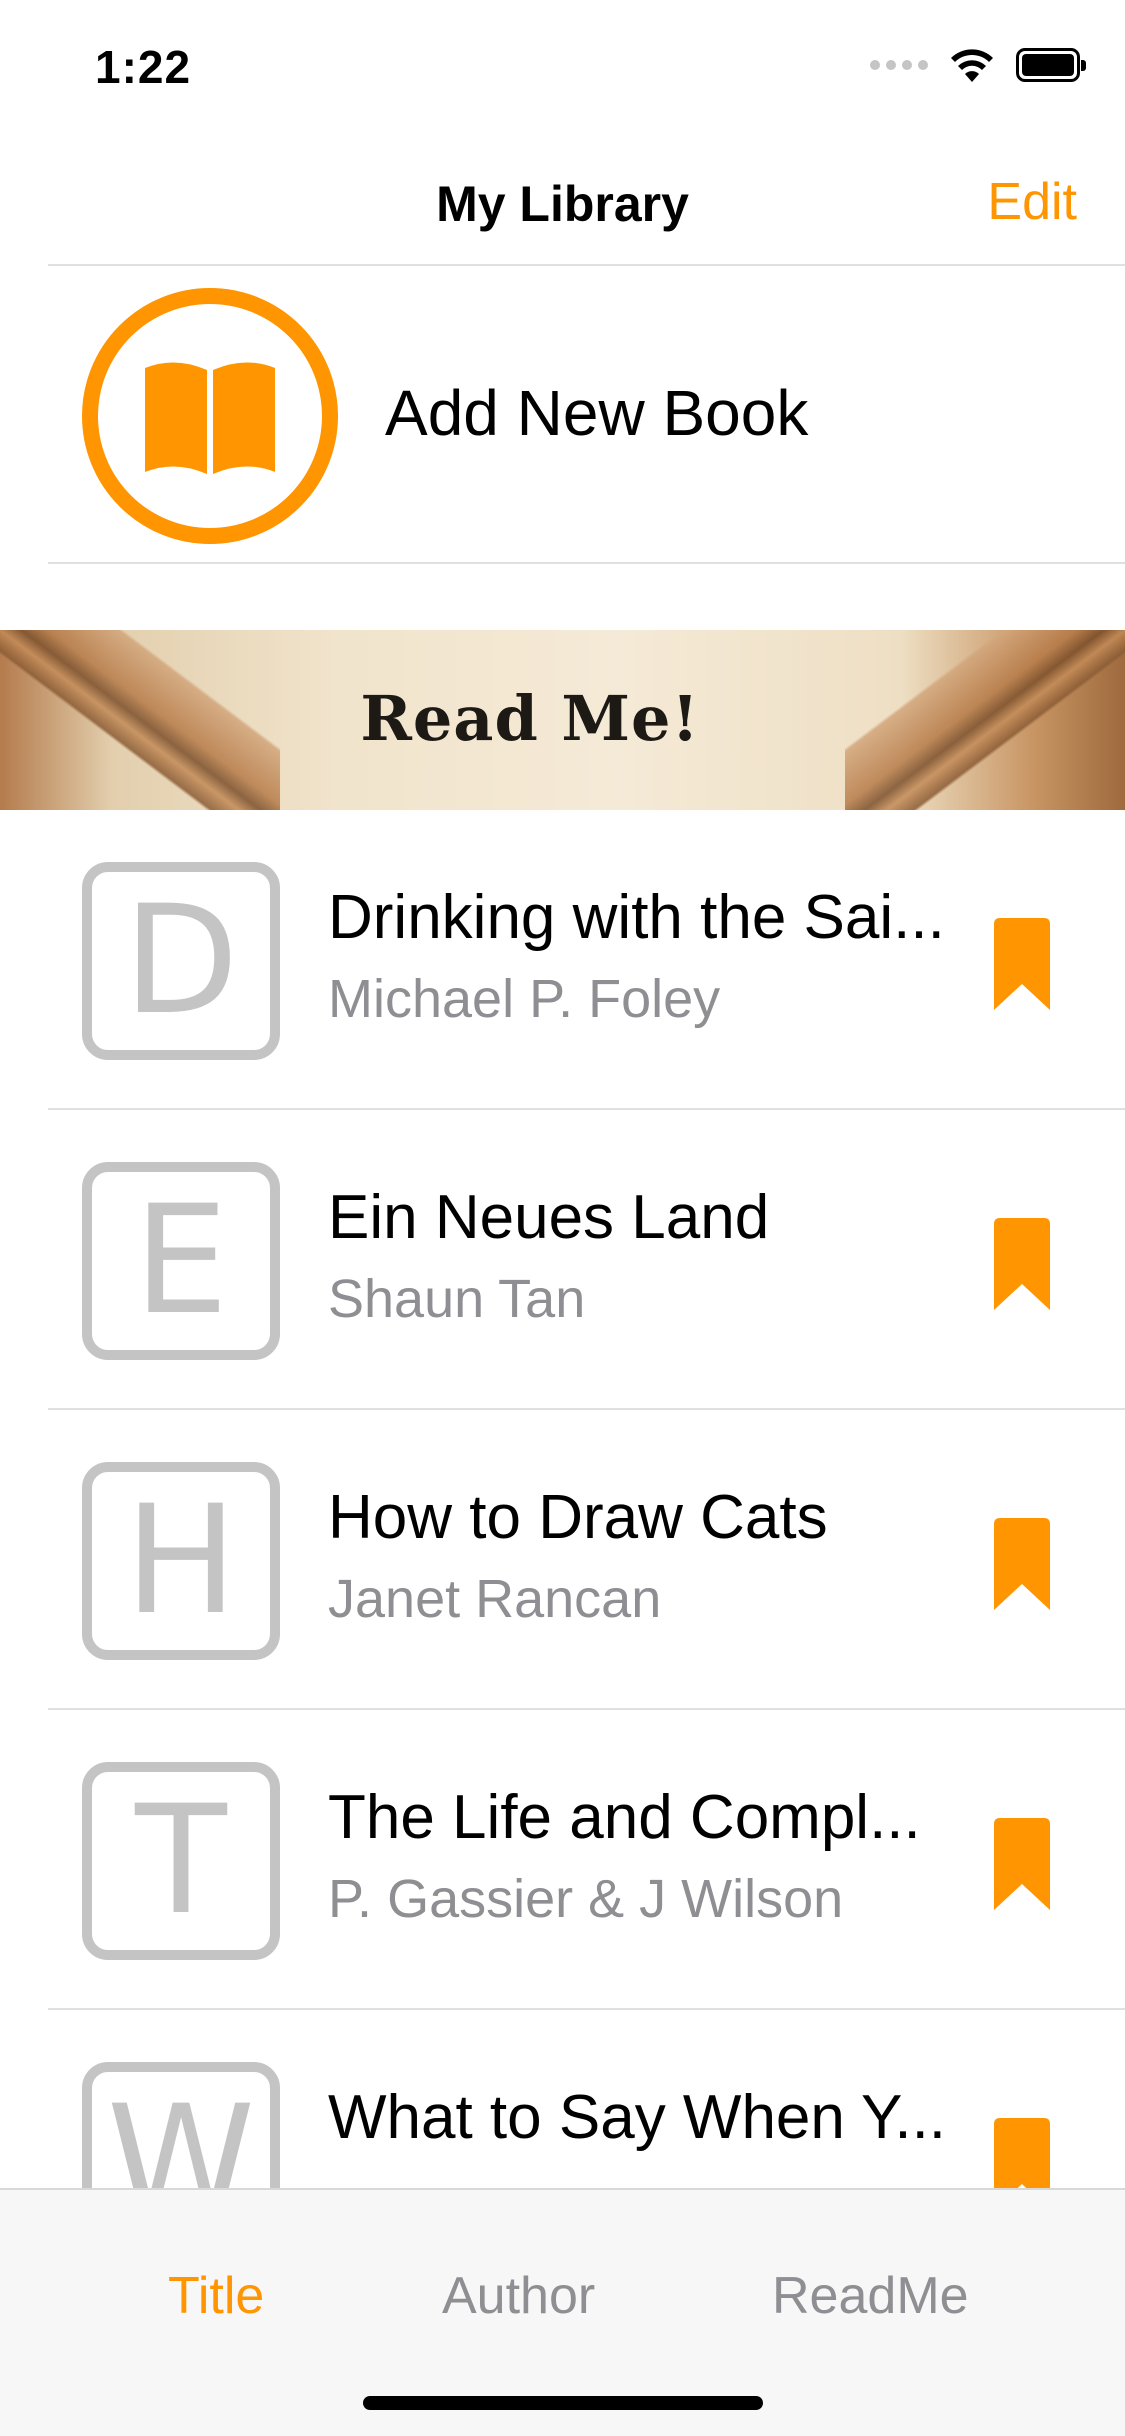 The width and height of the screenshot is (1125, 2436). I want to click on book-thumbnail: T, so click(181, 1861).